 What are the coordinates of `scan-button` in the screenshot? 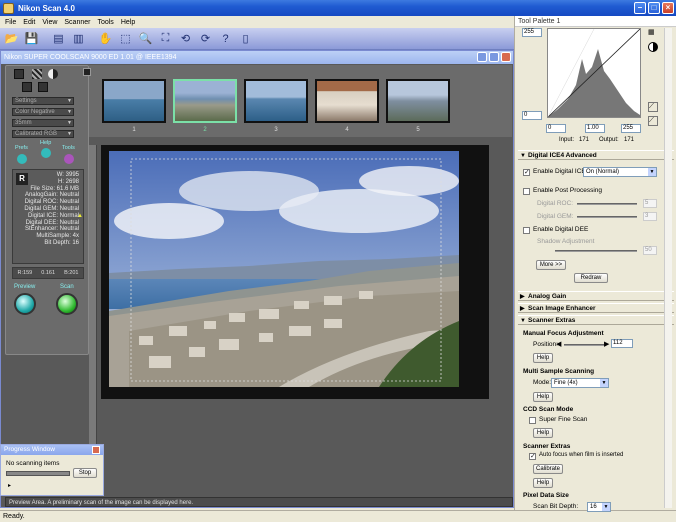 It's located at (67, 304).